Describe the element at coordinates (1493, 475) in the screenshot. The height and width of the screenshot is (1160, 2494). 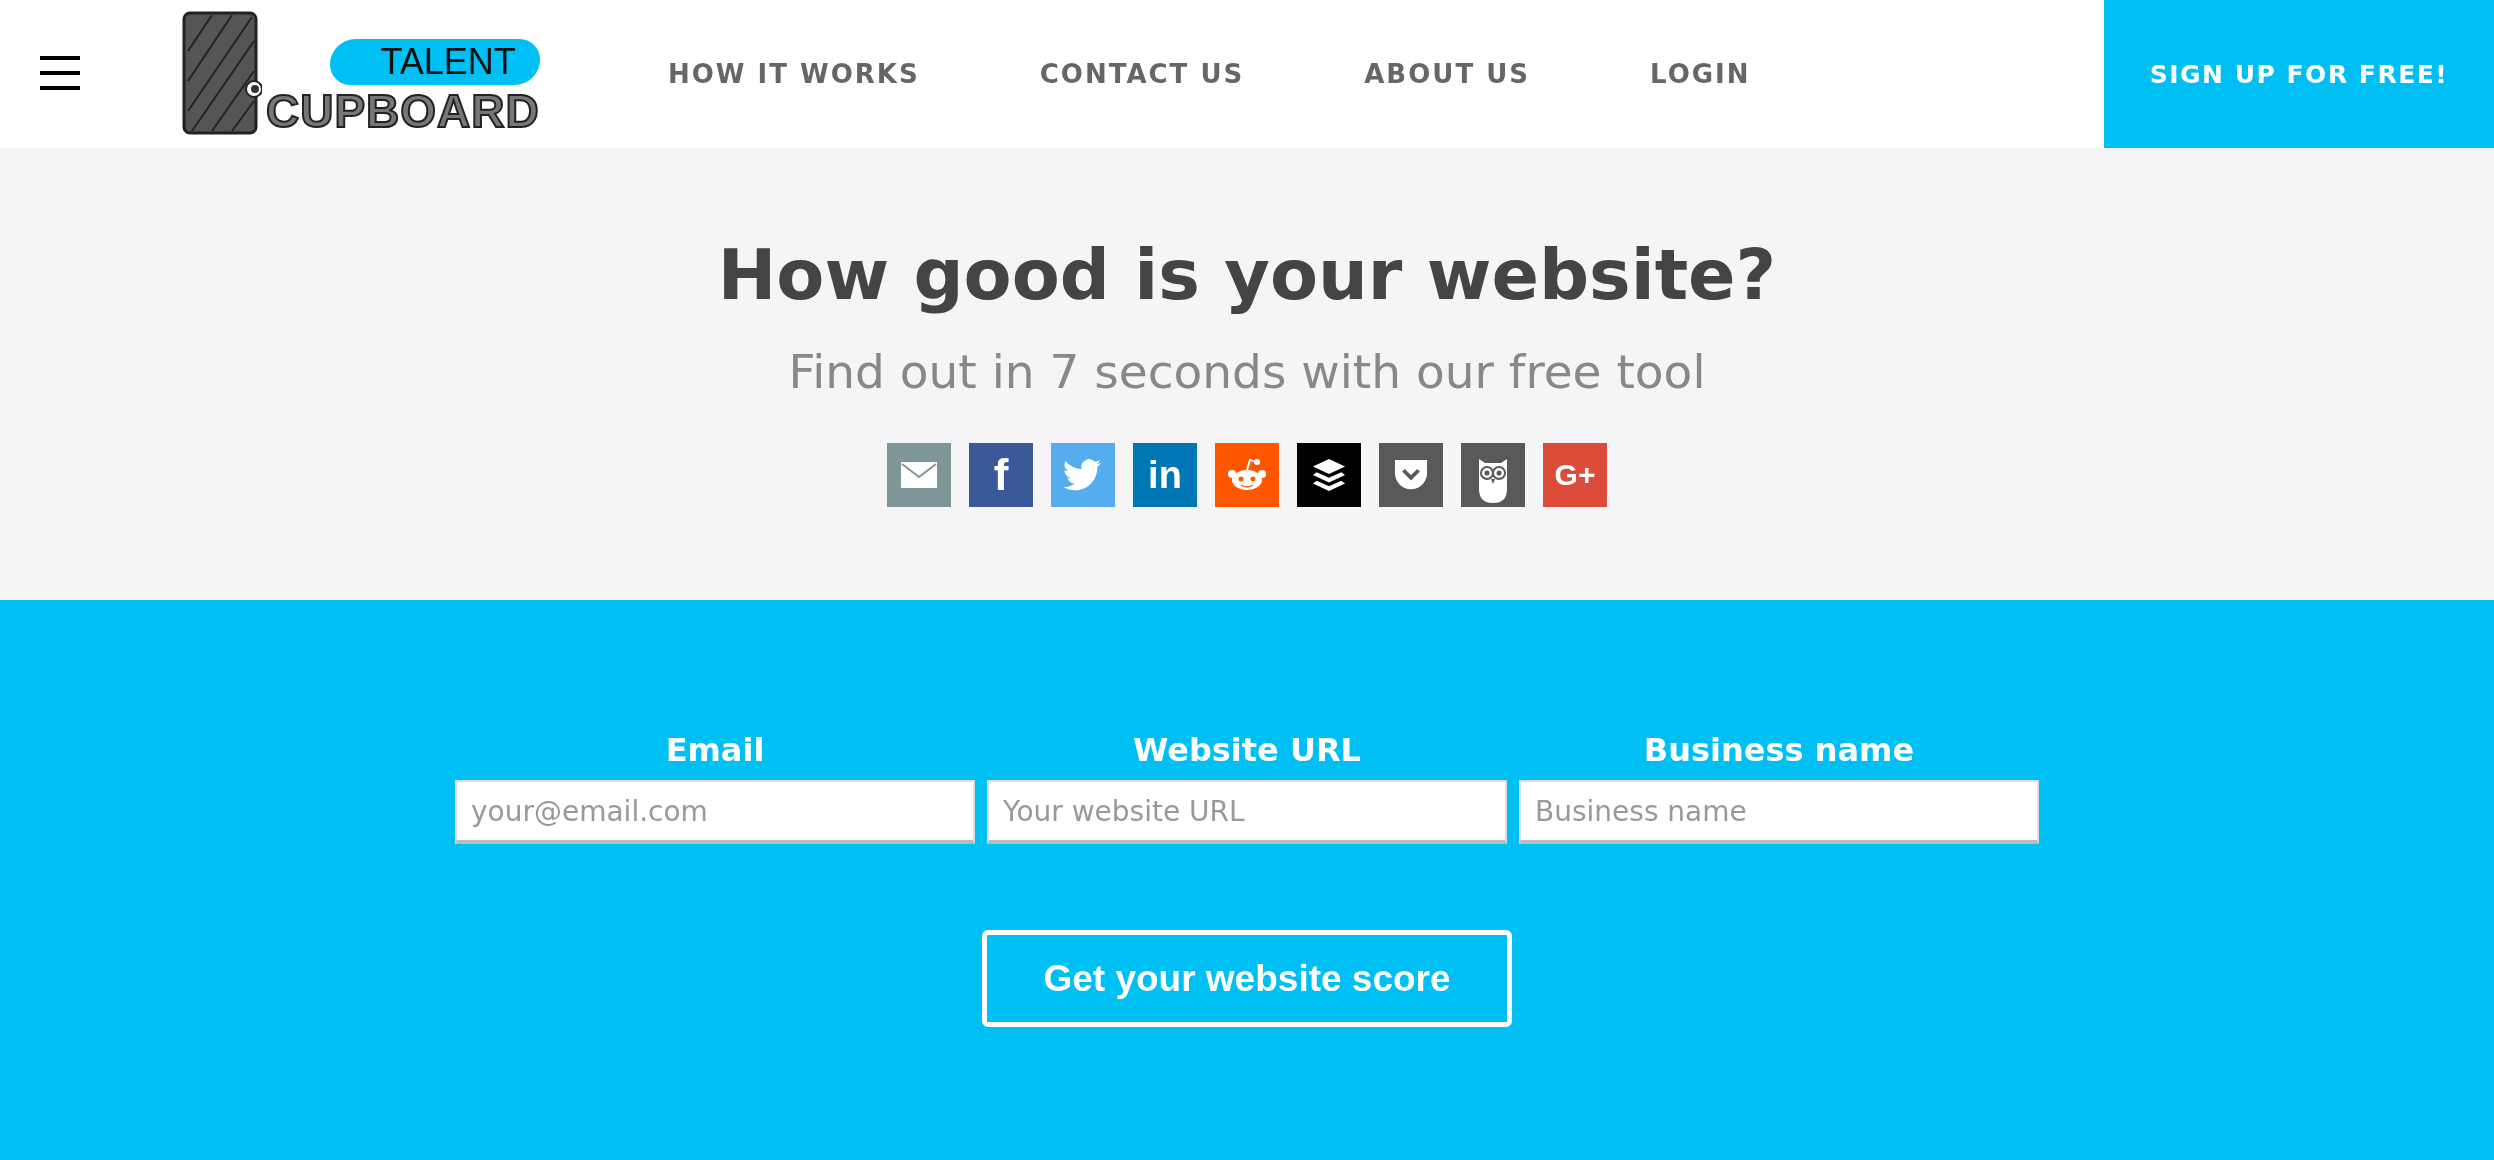
I see `owl-share-button` at that location.